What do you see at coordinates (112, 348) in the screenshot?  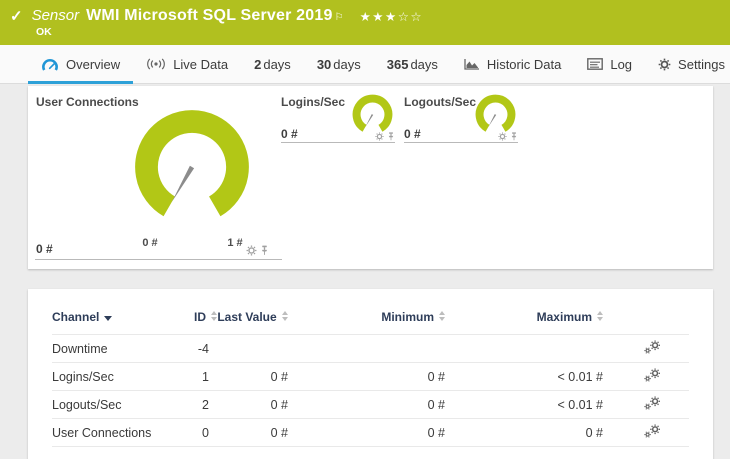 I see `channel-name: Downtime` at bounding box center [112, 348].